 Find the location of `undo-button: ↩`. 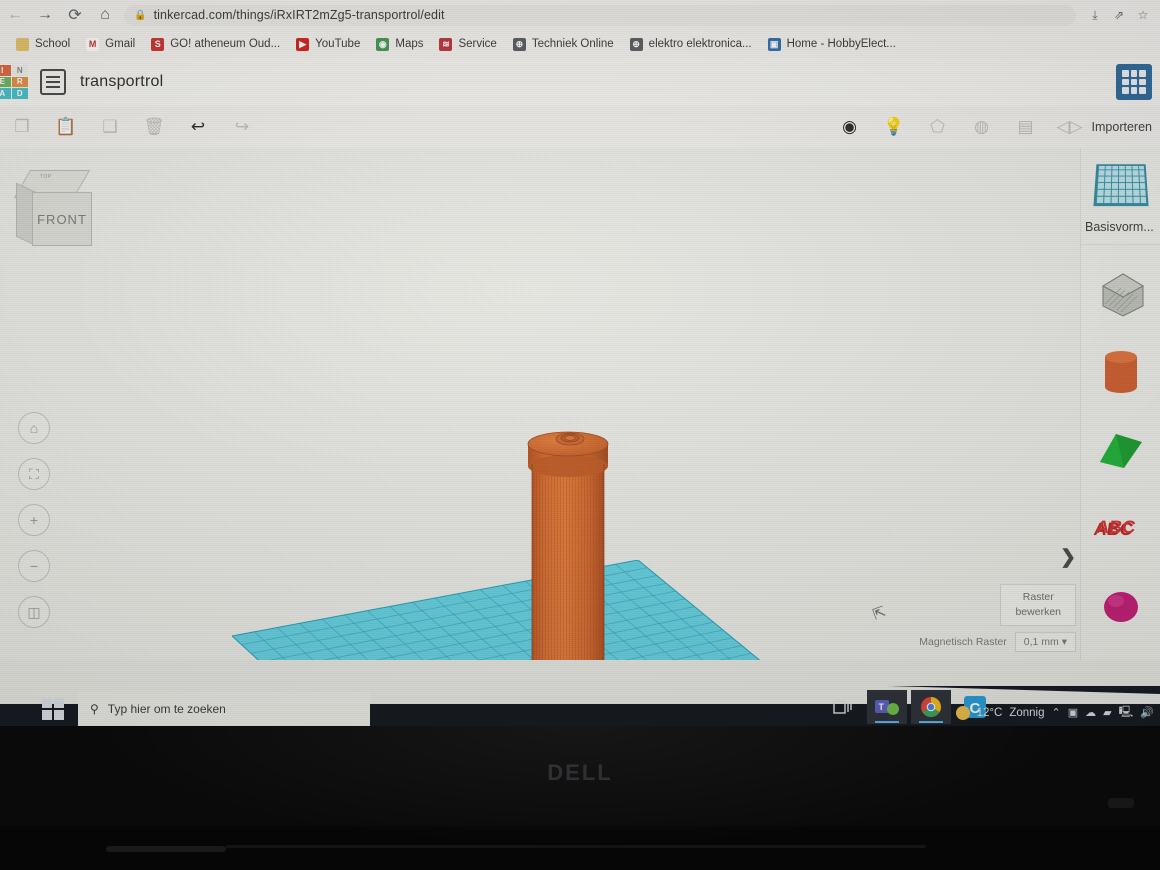

undo-button: ↩ is located at coordinates (198, 127).